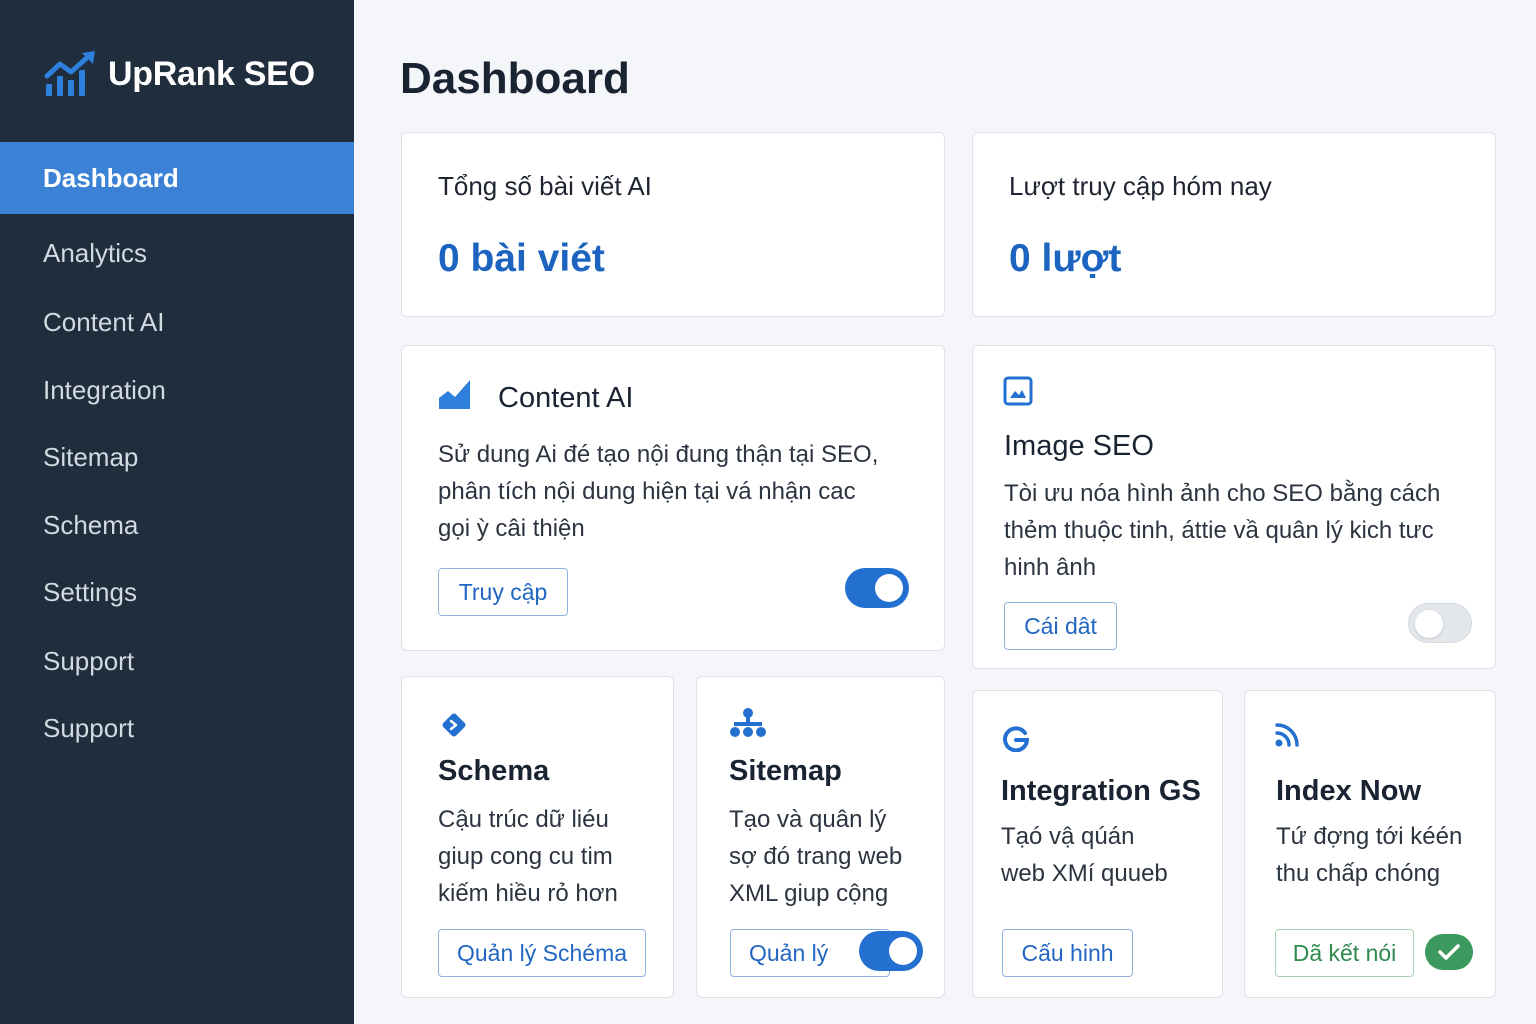 The width and height of the screenshot is (1536, 1024). I want to click on sidebar-item-dashboard: Dashboard, so click(177, 178).